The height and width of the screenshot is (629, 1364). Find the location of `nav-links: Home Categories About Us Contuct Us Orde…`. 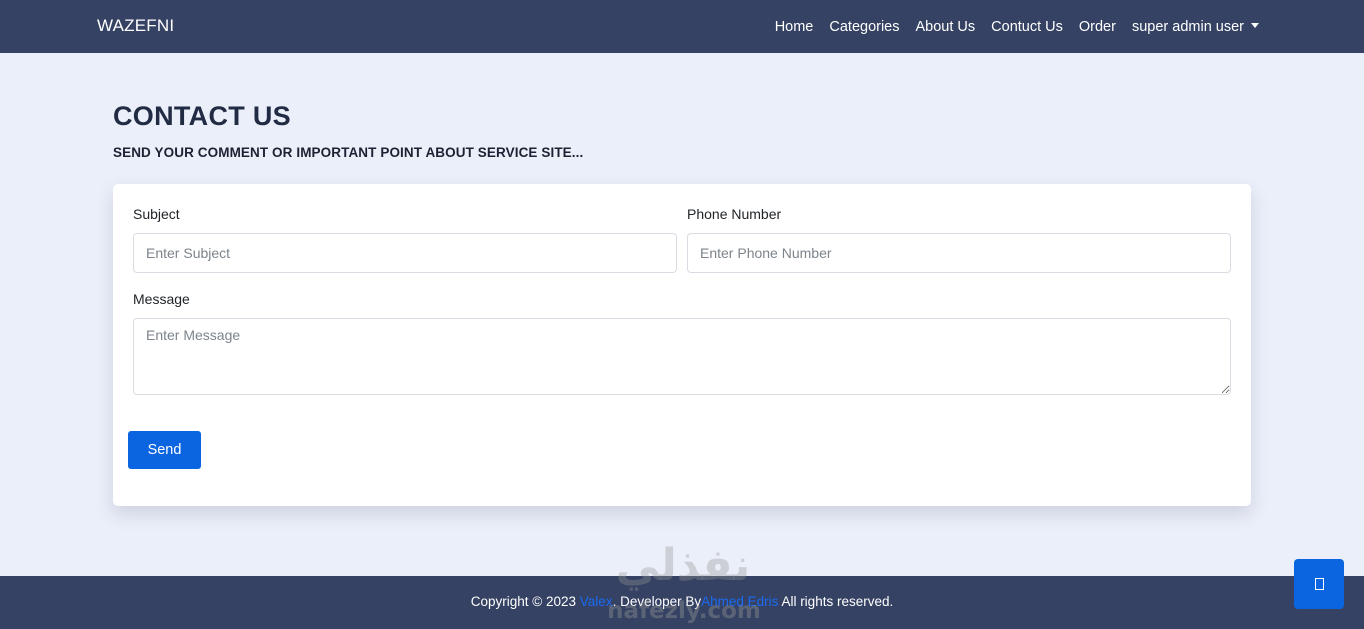

nav-links: Home Categories About Us Contuct Us Orde… is located at coordinates (1009, 26).